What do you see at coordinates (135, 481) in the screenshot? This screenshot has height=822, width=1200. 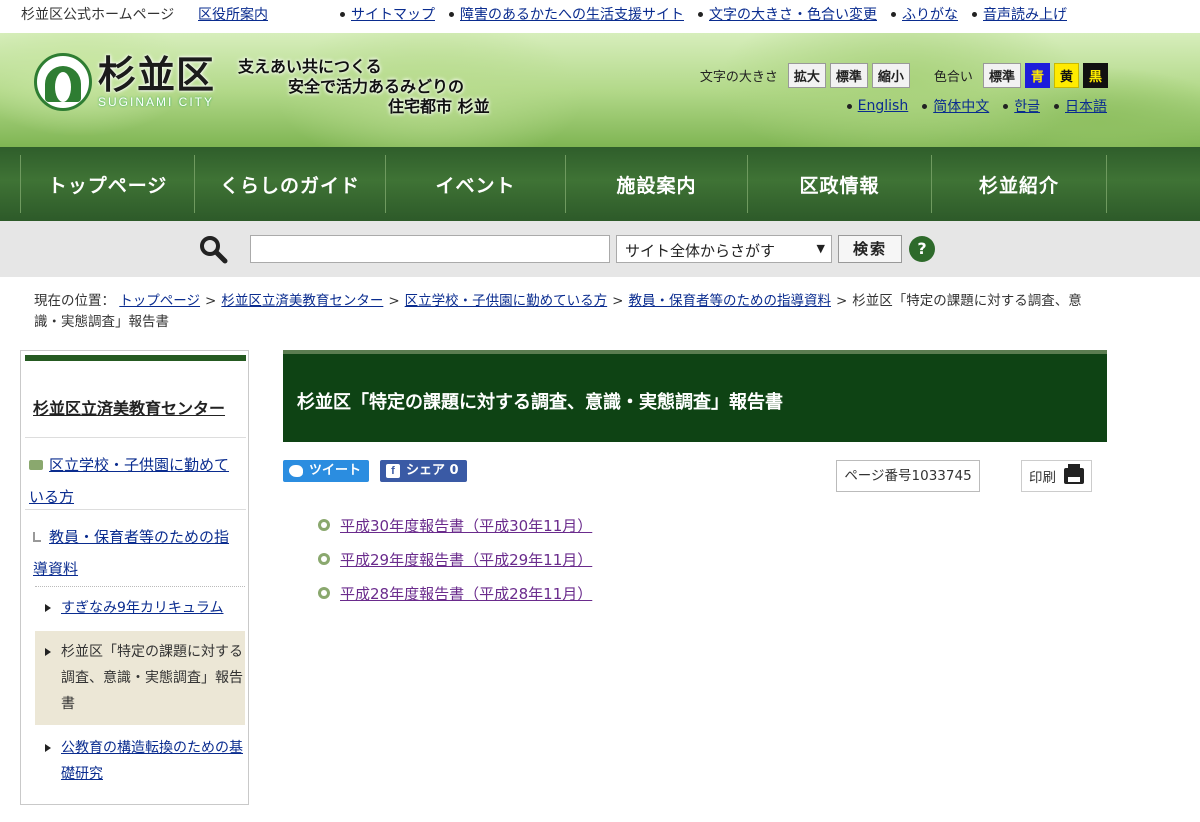 I see `sidebar-item-school-staff: 区立学校・子供園に勤めている方` at bounding box center [135, 481].